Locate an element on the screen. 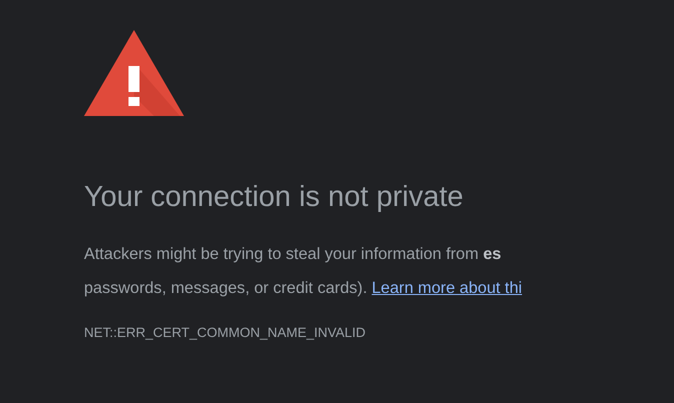 Image resolution: width=674 pixels, height=403 pixels. error-code: NET::ERR_CERT_COMMON_NAME_INVALID is located at coordinates (225, 333).